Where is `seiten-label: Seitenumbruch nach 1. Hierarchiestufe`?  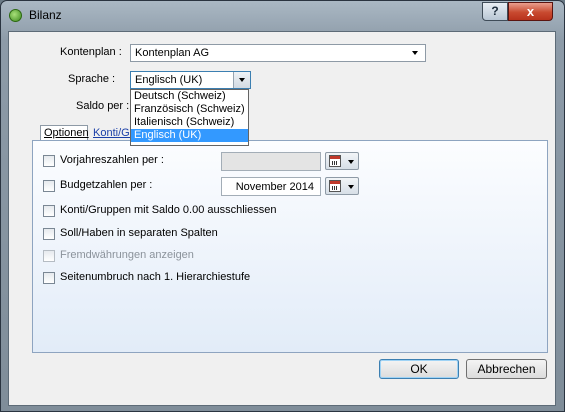 seiten-label: Seitenumbruch nach 1. Hierarchiestufe is located at coordinates (155, 277).